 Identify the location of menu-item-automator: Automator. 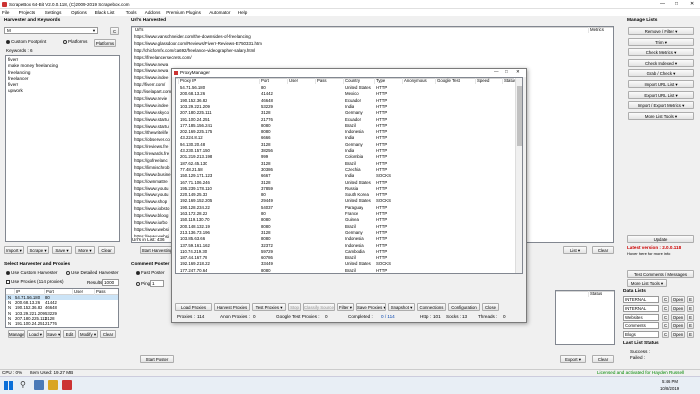
(219, 12).